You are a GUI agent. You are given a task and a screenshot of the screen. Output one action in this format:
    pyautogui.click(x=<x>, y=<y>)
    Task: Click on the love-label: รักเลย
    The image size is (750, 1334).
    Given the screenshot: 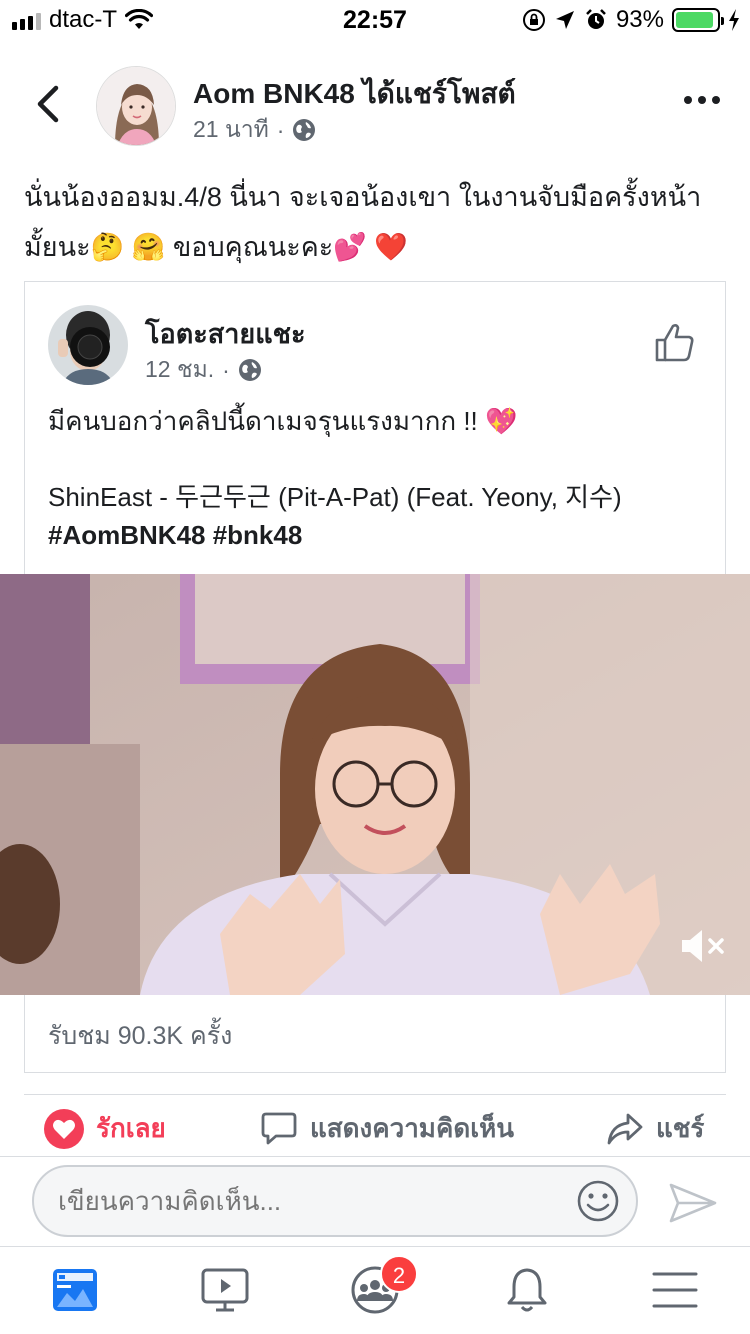 What is the action you would take?
    pyautogui.click(x=131, y=1128)
    